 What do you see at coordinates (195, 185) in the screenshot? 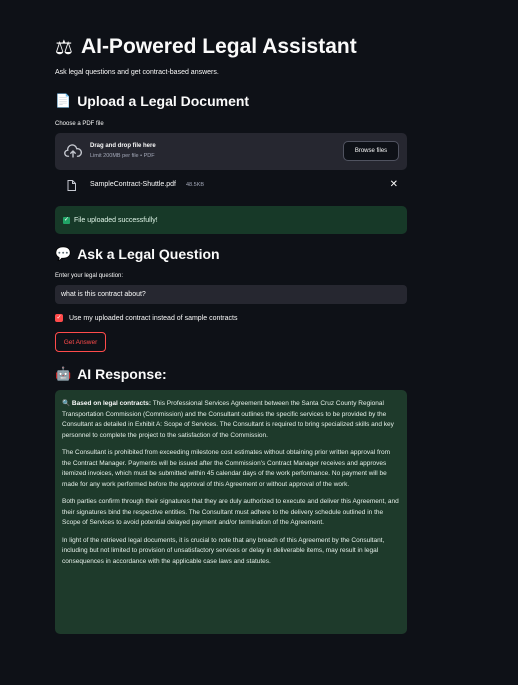
I see `file-size: 48.5KB` at bounding box center [195, 185].